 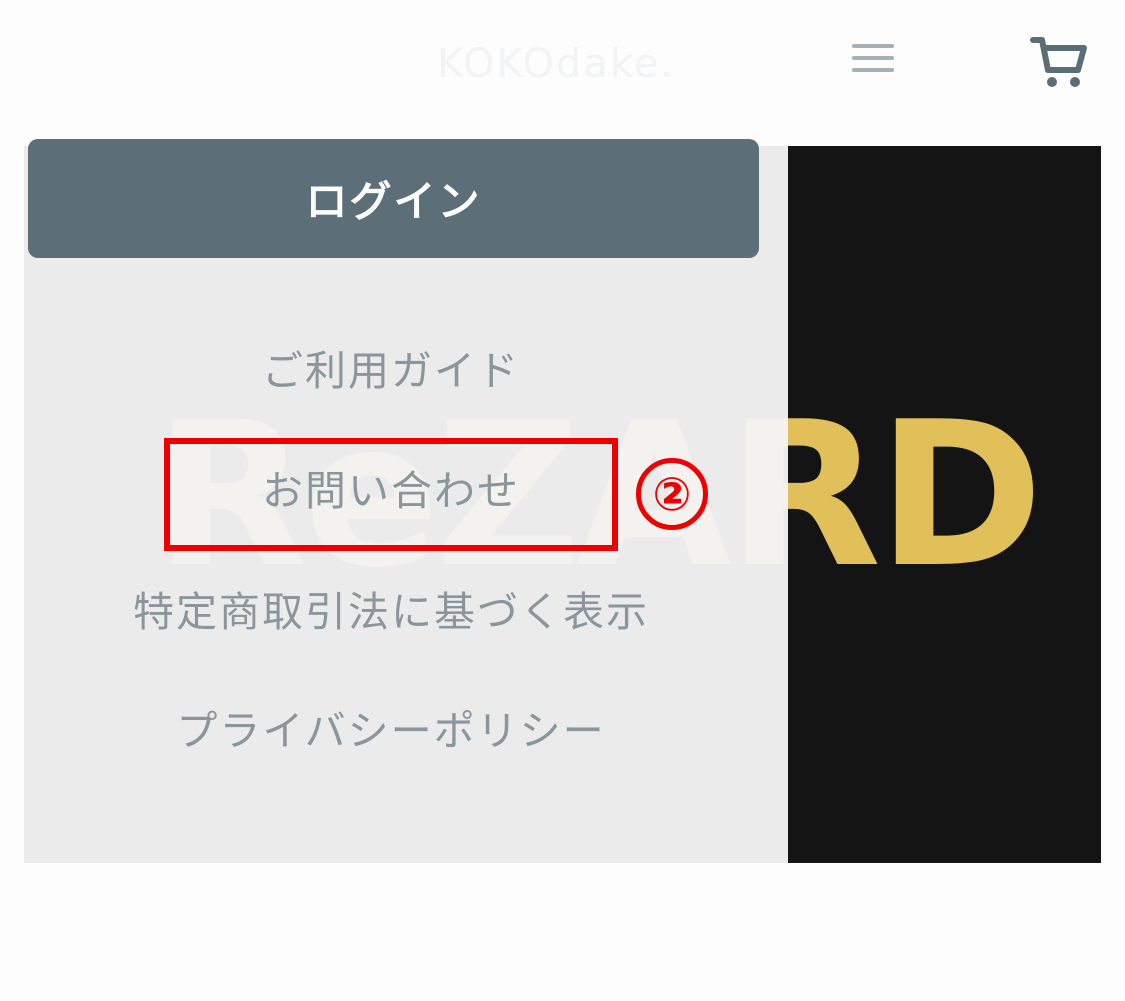 I want to click on hamburger-menu-icon, so click(x=874, y=59).